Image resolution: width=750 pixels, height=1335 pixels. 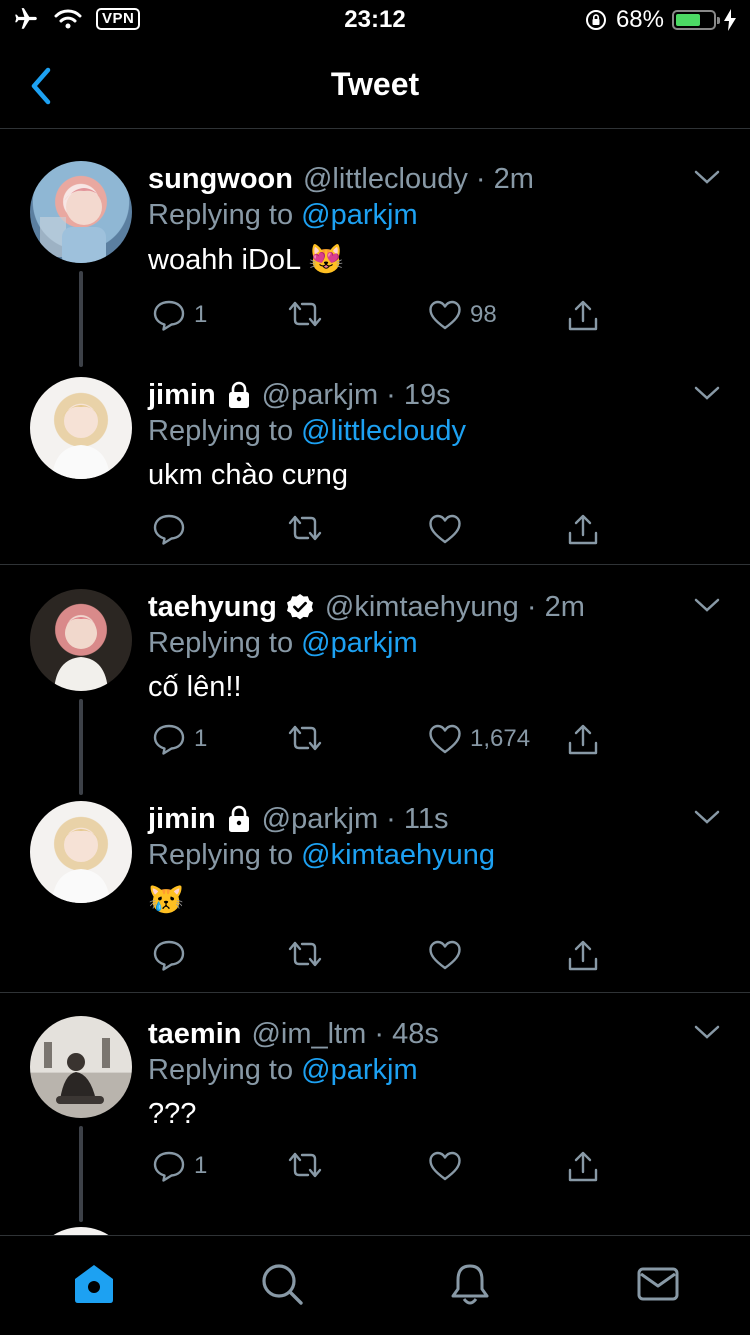 I want to click on user-handle: @parkjm · 19s, so click(x=356, y=394).